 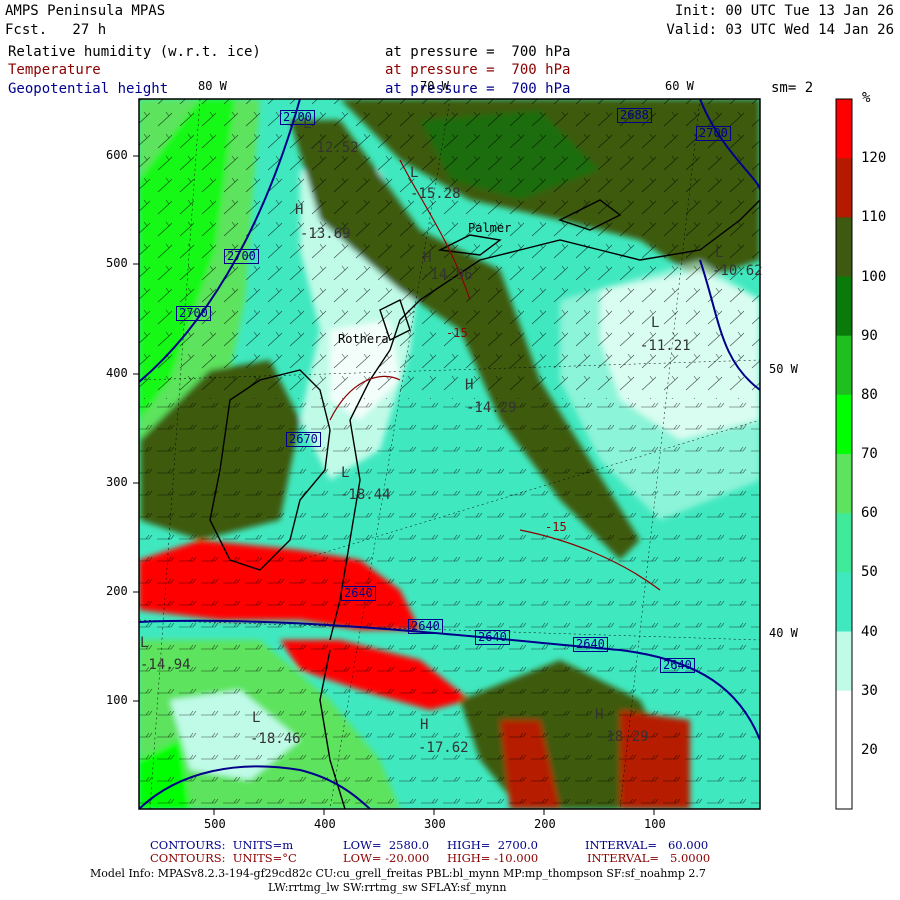 What do you see at coordinates (869, 454) in the screenshot?
I see `colorbar-tick-label: 70` at bounding box center [869, 454].